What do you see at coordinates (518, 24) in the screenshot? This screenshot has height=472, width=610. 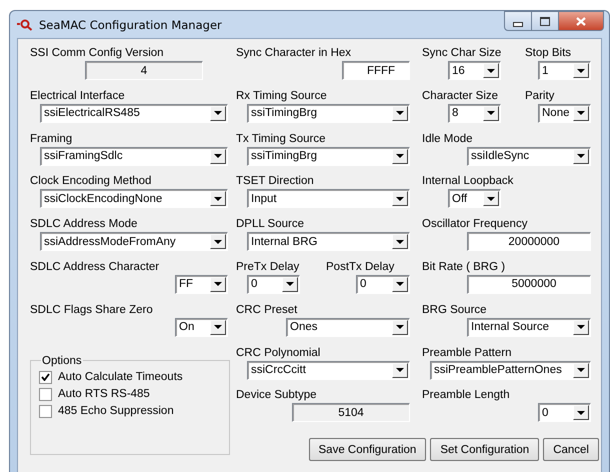 I see `minimize-icon` at bounding box center [518, 24].